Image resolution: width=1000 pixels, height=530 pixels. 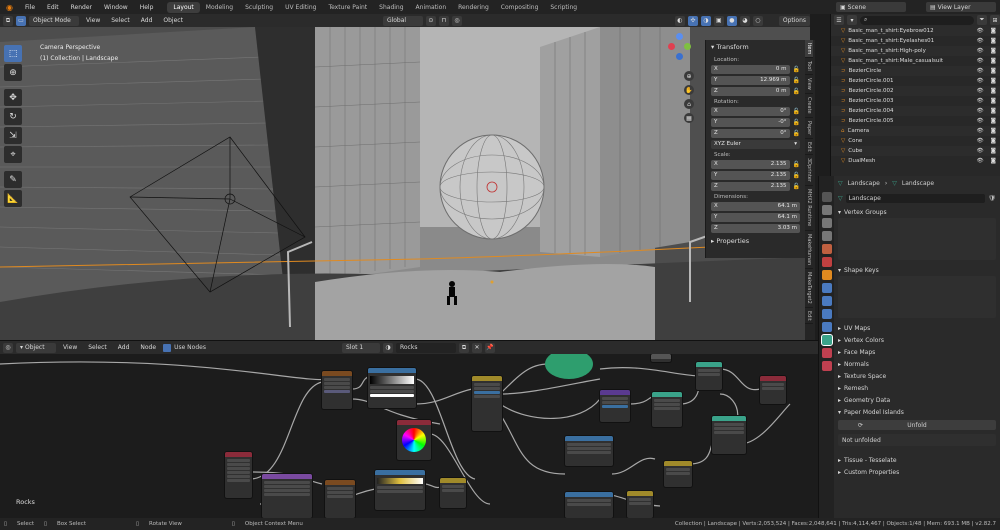 I want to click on mesh-name-field: Landscape, so click(x=915, y=198).